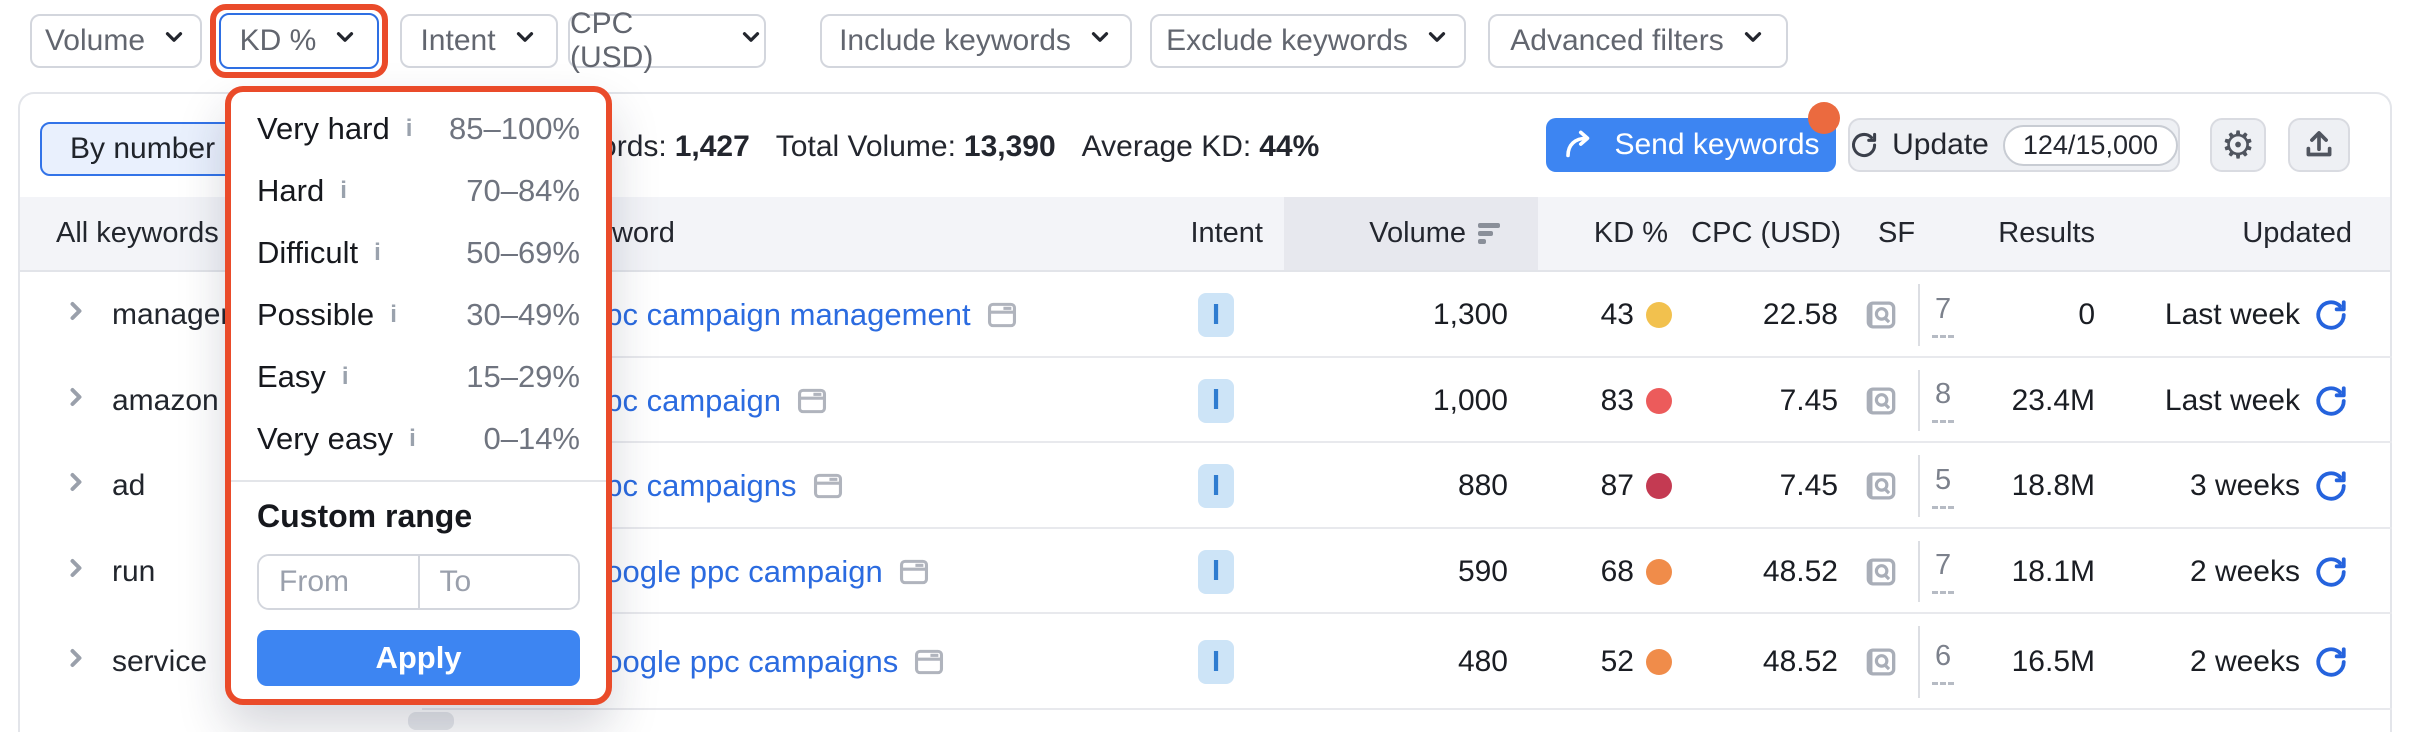 Image resolution: width=2410 pixels, height=732 pixels. What do you see at coordinates (1617, 400) in the screenshot?
I see `kd-value: 83` at bounding box center [1617, 400].